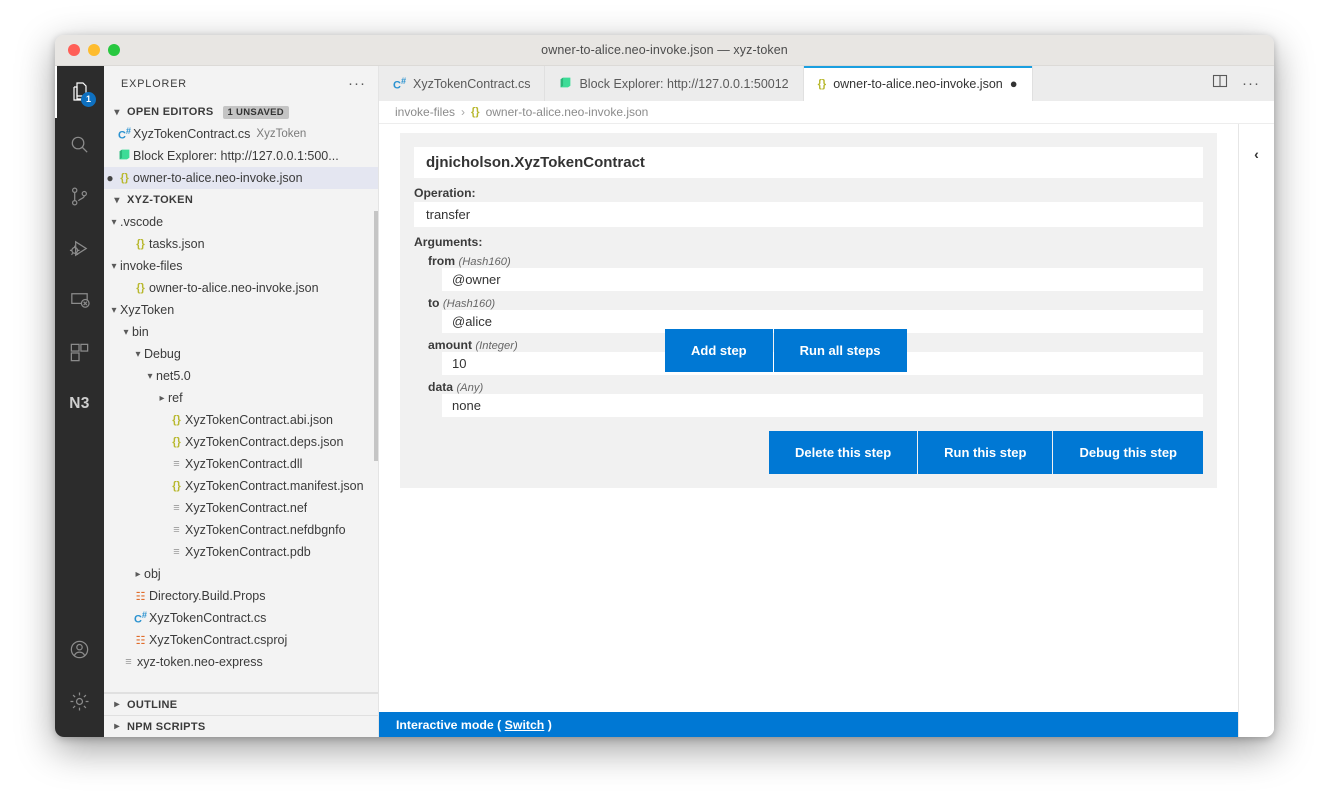  Describe the element at coordinates (241, 420) in the screenshot. I see `tree-file-row: {} XyzTokenContract.abi.json` at that location.